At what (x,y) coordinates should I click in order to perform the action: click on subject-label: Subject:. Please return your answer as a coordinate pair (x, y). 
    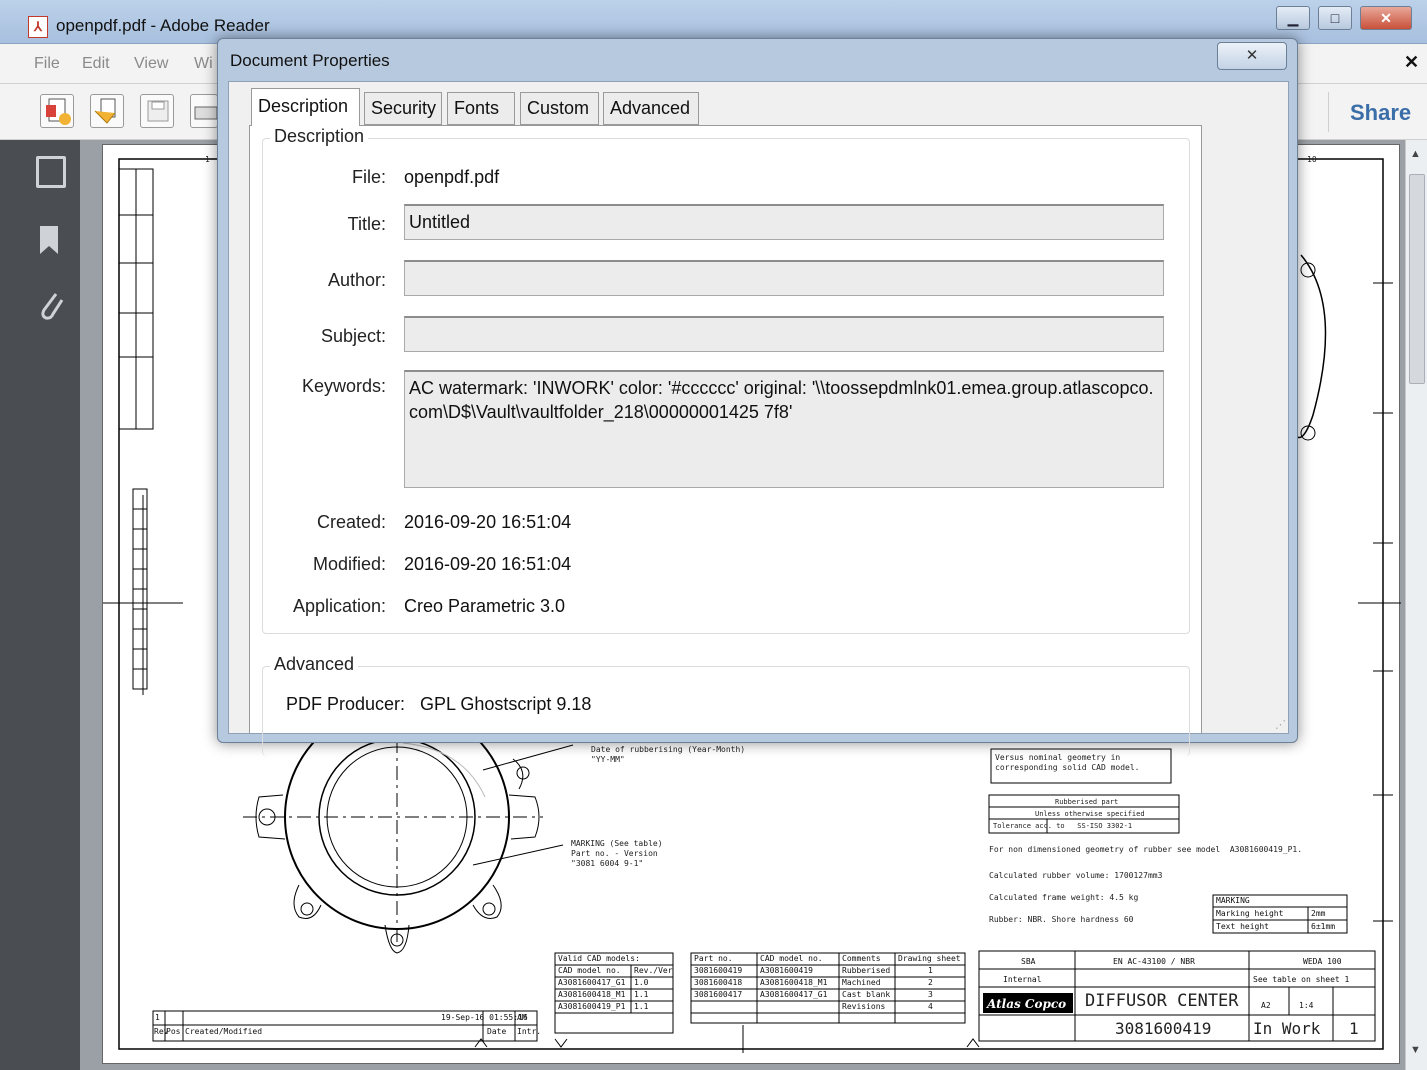
    Looking at the image, I should click on (353, 336).